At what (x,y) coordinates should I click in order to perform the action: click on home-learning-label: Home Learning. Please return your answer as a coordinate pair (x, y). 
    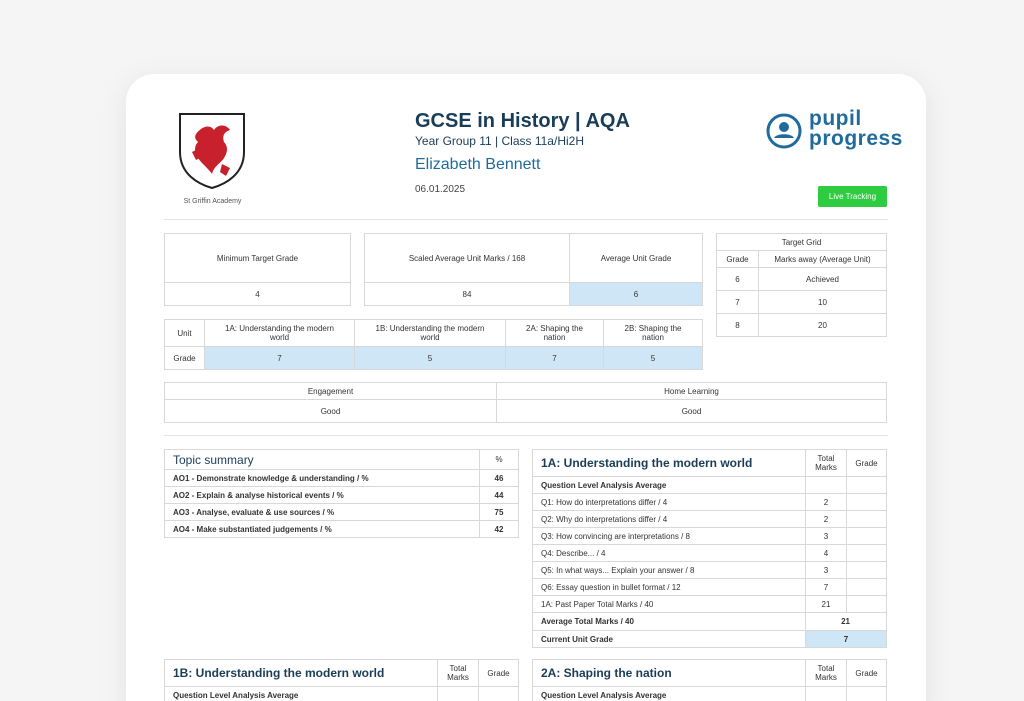
    Looking at the image, I should click on (691, 391).